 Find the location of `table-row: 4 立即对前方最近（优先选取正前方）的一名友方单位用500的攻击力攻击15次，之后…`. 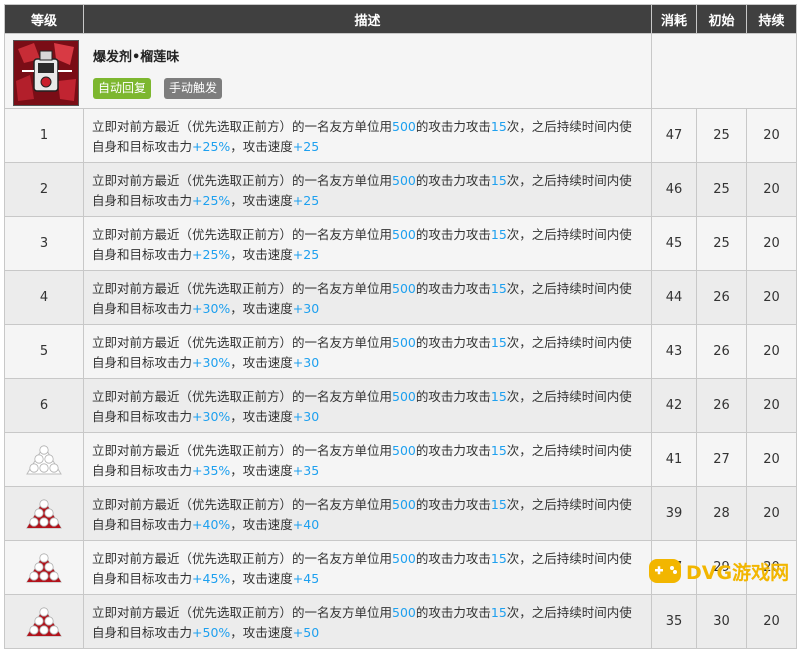

table-row: 4 立即对前方最近（优先选取正前方）的一名友方单位用500的攻击力攻击15次，之后… is located at coordinates (400, 297).